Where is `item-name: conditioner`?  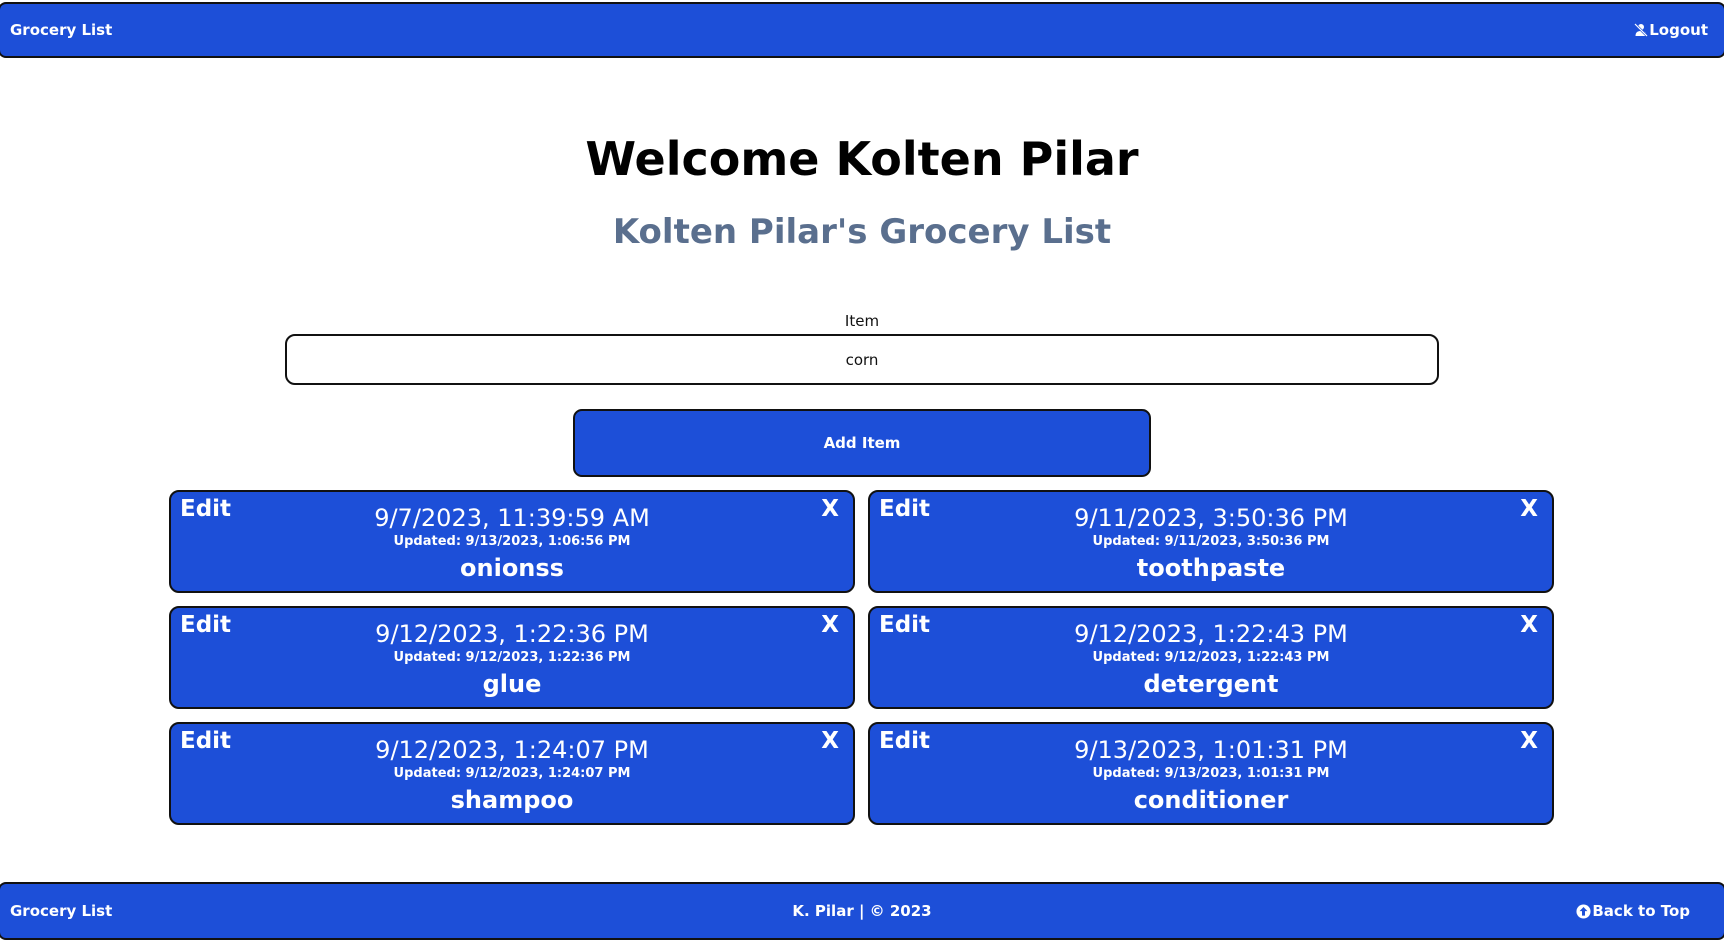
item-name: conditioner is located at coordinates (1211, 800).